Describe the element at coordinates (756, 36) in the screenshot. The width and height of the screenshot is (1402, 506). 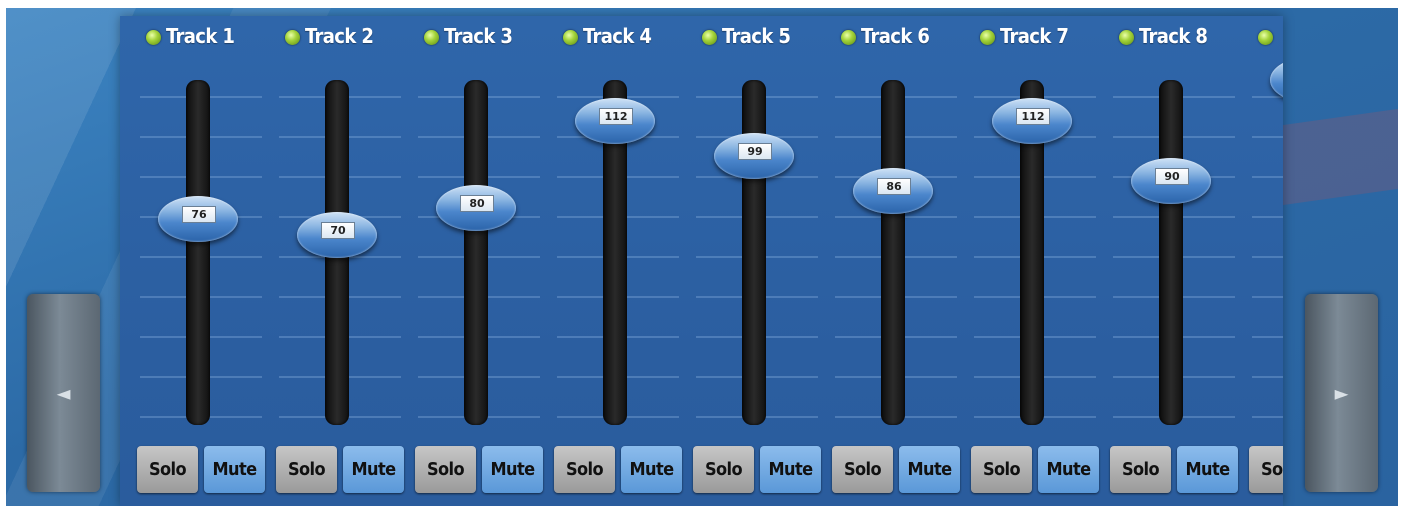
I see `track-name: Track 5` at that location.